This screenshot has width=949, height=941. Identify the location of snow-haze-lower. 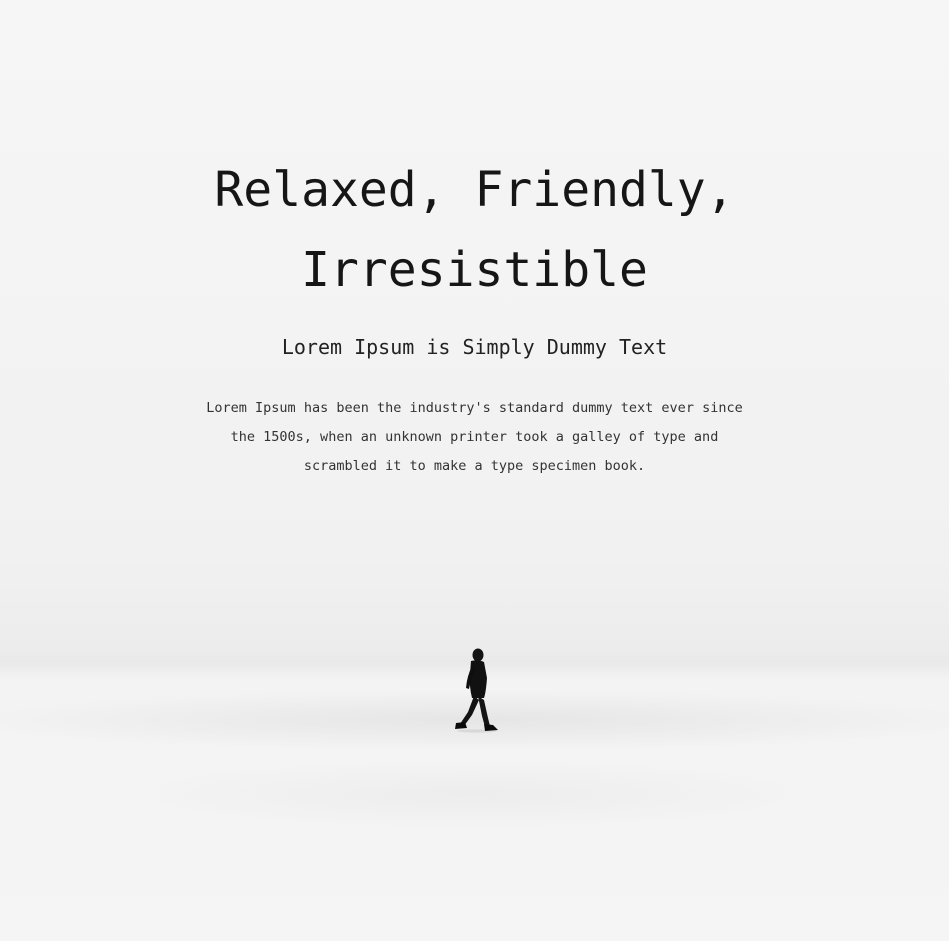
(470, 795).